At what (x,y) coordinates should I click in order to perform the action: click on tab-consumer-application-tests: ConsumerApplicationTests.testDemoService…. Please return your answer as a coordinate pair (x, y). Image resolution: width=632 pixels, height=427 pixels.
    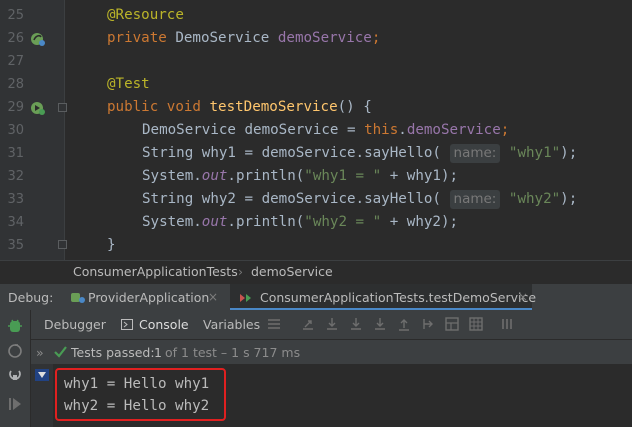
    Looking at the image, I should click on (383, 297).